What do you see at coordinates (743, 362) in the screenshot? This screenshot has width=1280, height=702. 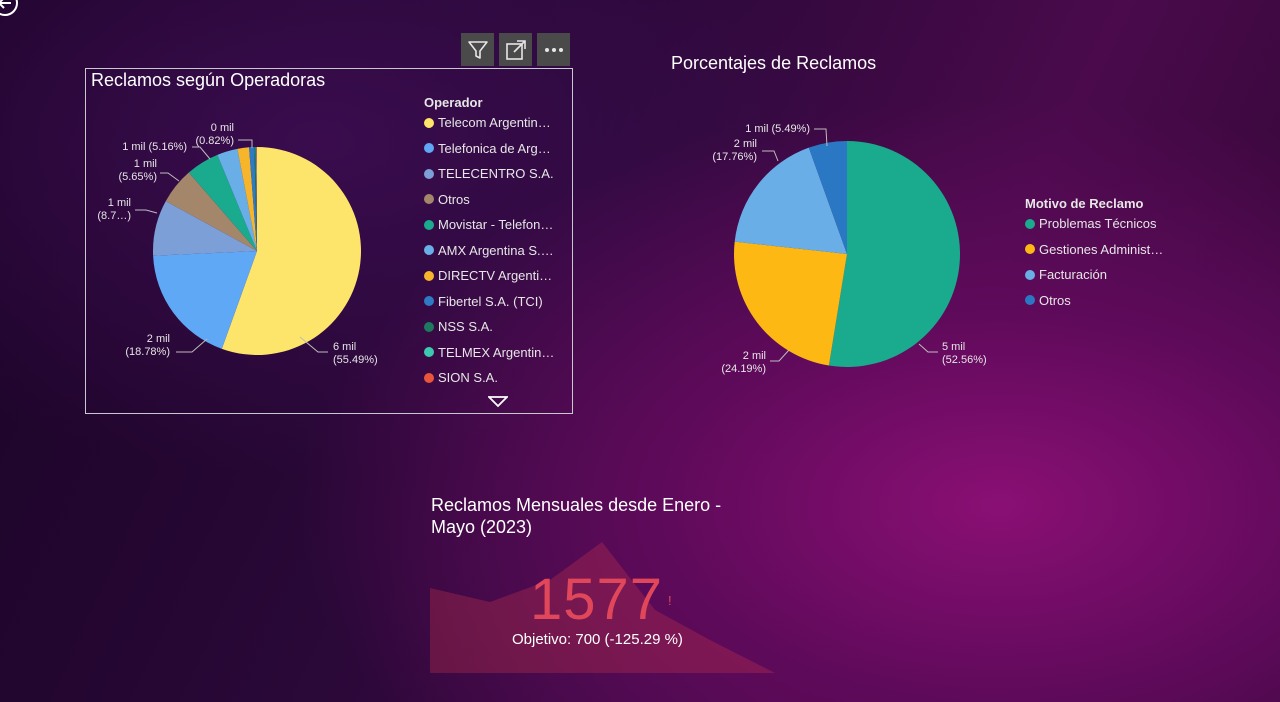 I see `slice-data-label: 2 mil (24.19%)` at bounding box center [743, 362].